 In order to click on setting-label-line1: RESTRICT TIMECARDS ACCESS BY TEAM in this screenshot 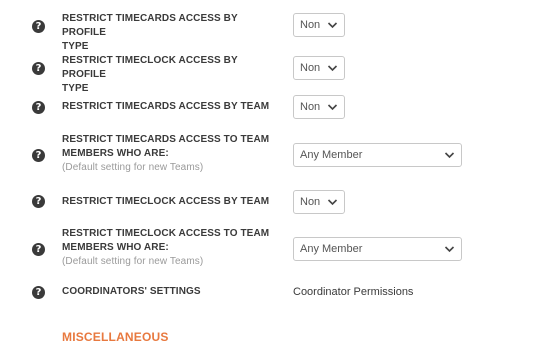, I will do `click(166, 106)`.